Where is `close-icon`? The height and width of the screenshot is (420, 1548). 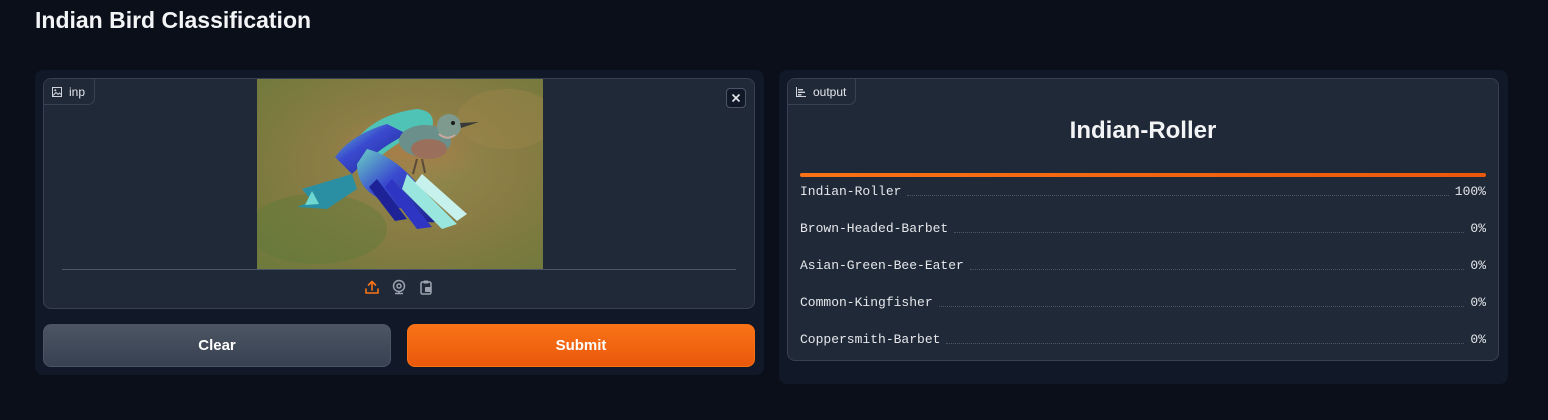
close-icon is located at coordinates (736, 98).